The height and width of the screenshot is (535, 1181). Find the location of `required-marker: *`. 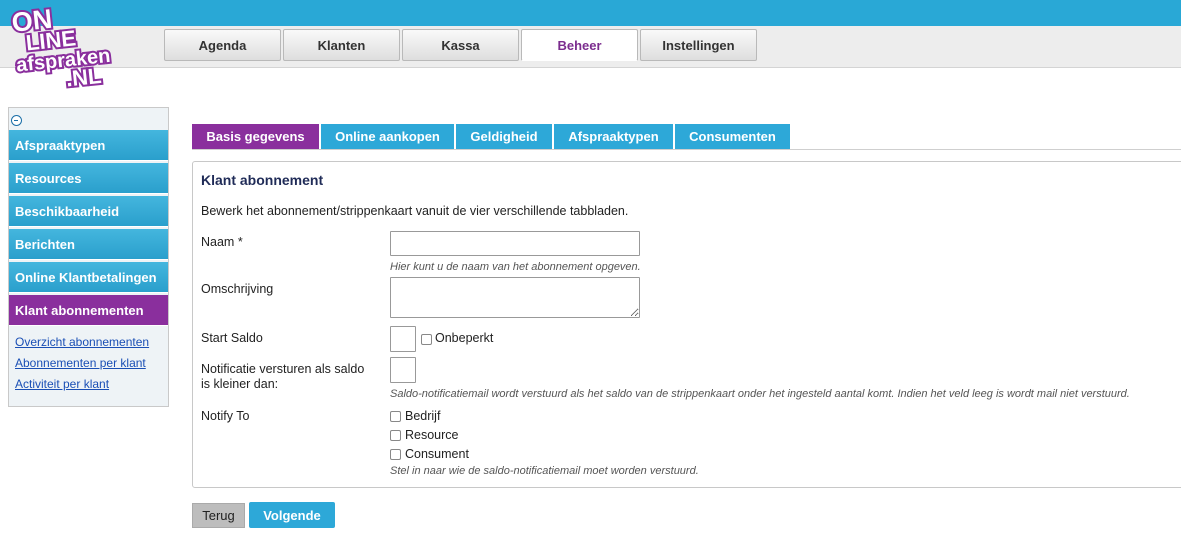

required-marker: * is located at coordinates (240, 242).